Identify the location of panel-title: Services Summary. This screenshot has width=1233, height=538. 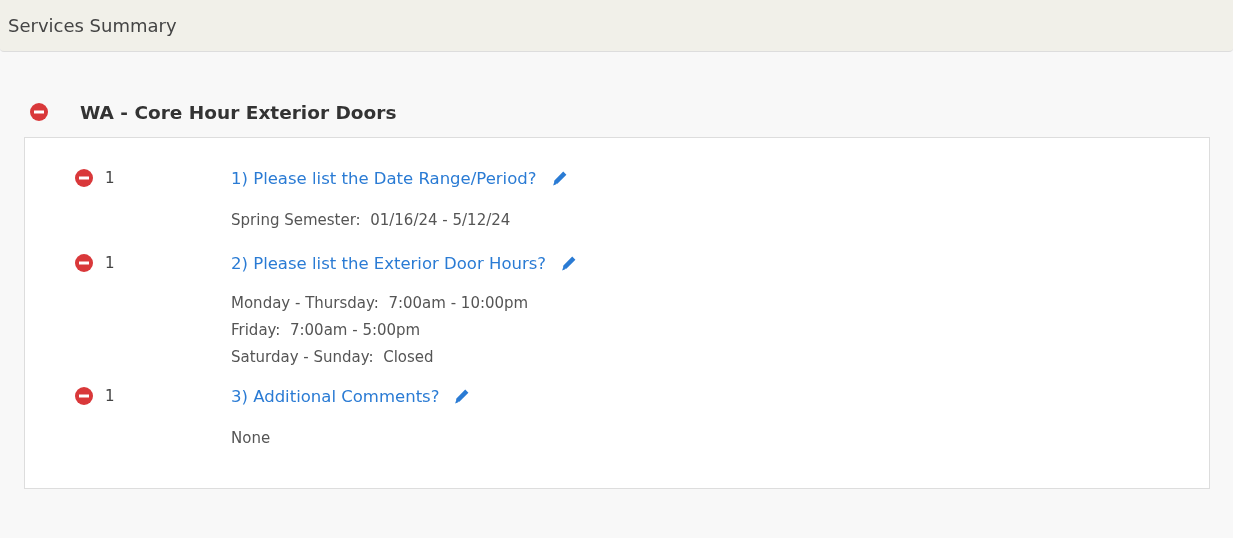
(92, 25).